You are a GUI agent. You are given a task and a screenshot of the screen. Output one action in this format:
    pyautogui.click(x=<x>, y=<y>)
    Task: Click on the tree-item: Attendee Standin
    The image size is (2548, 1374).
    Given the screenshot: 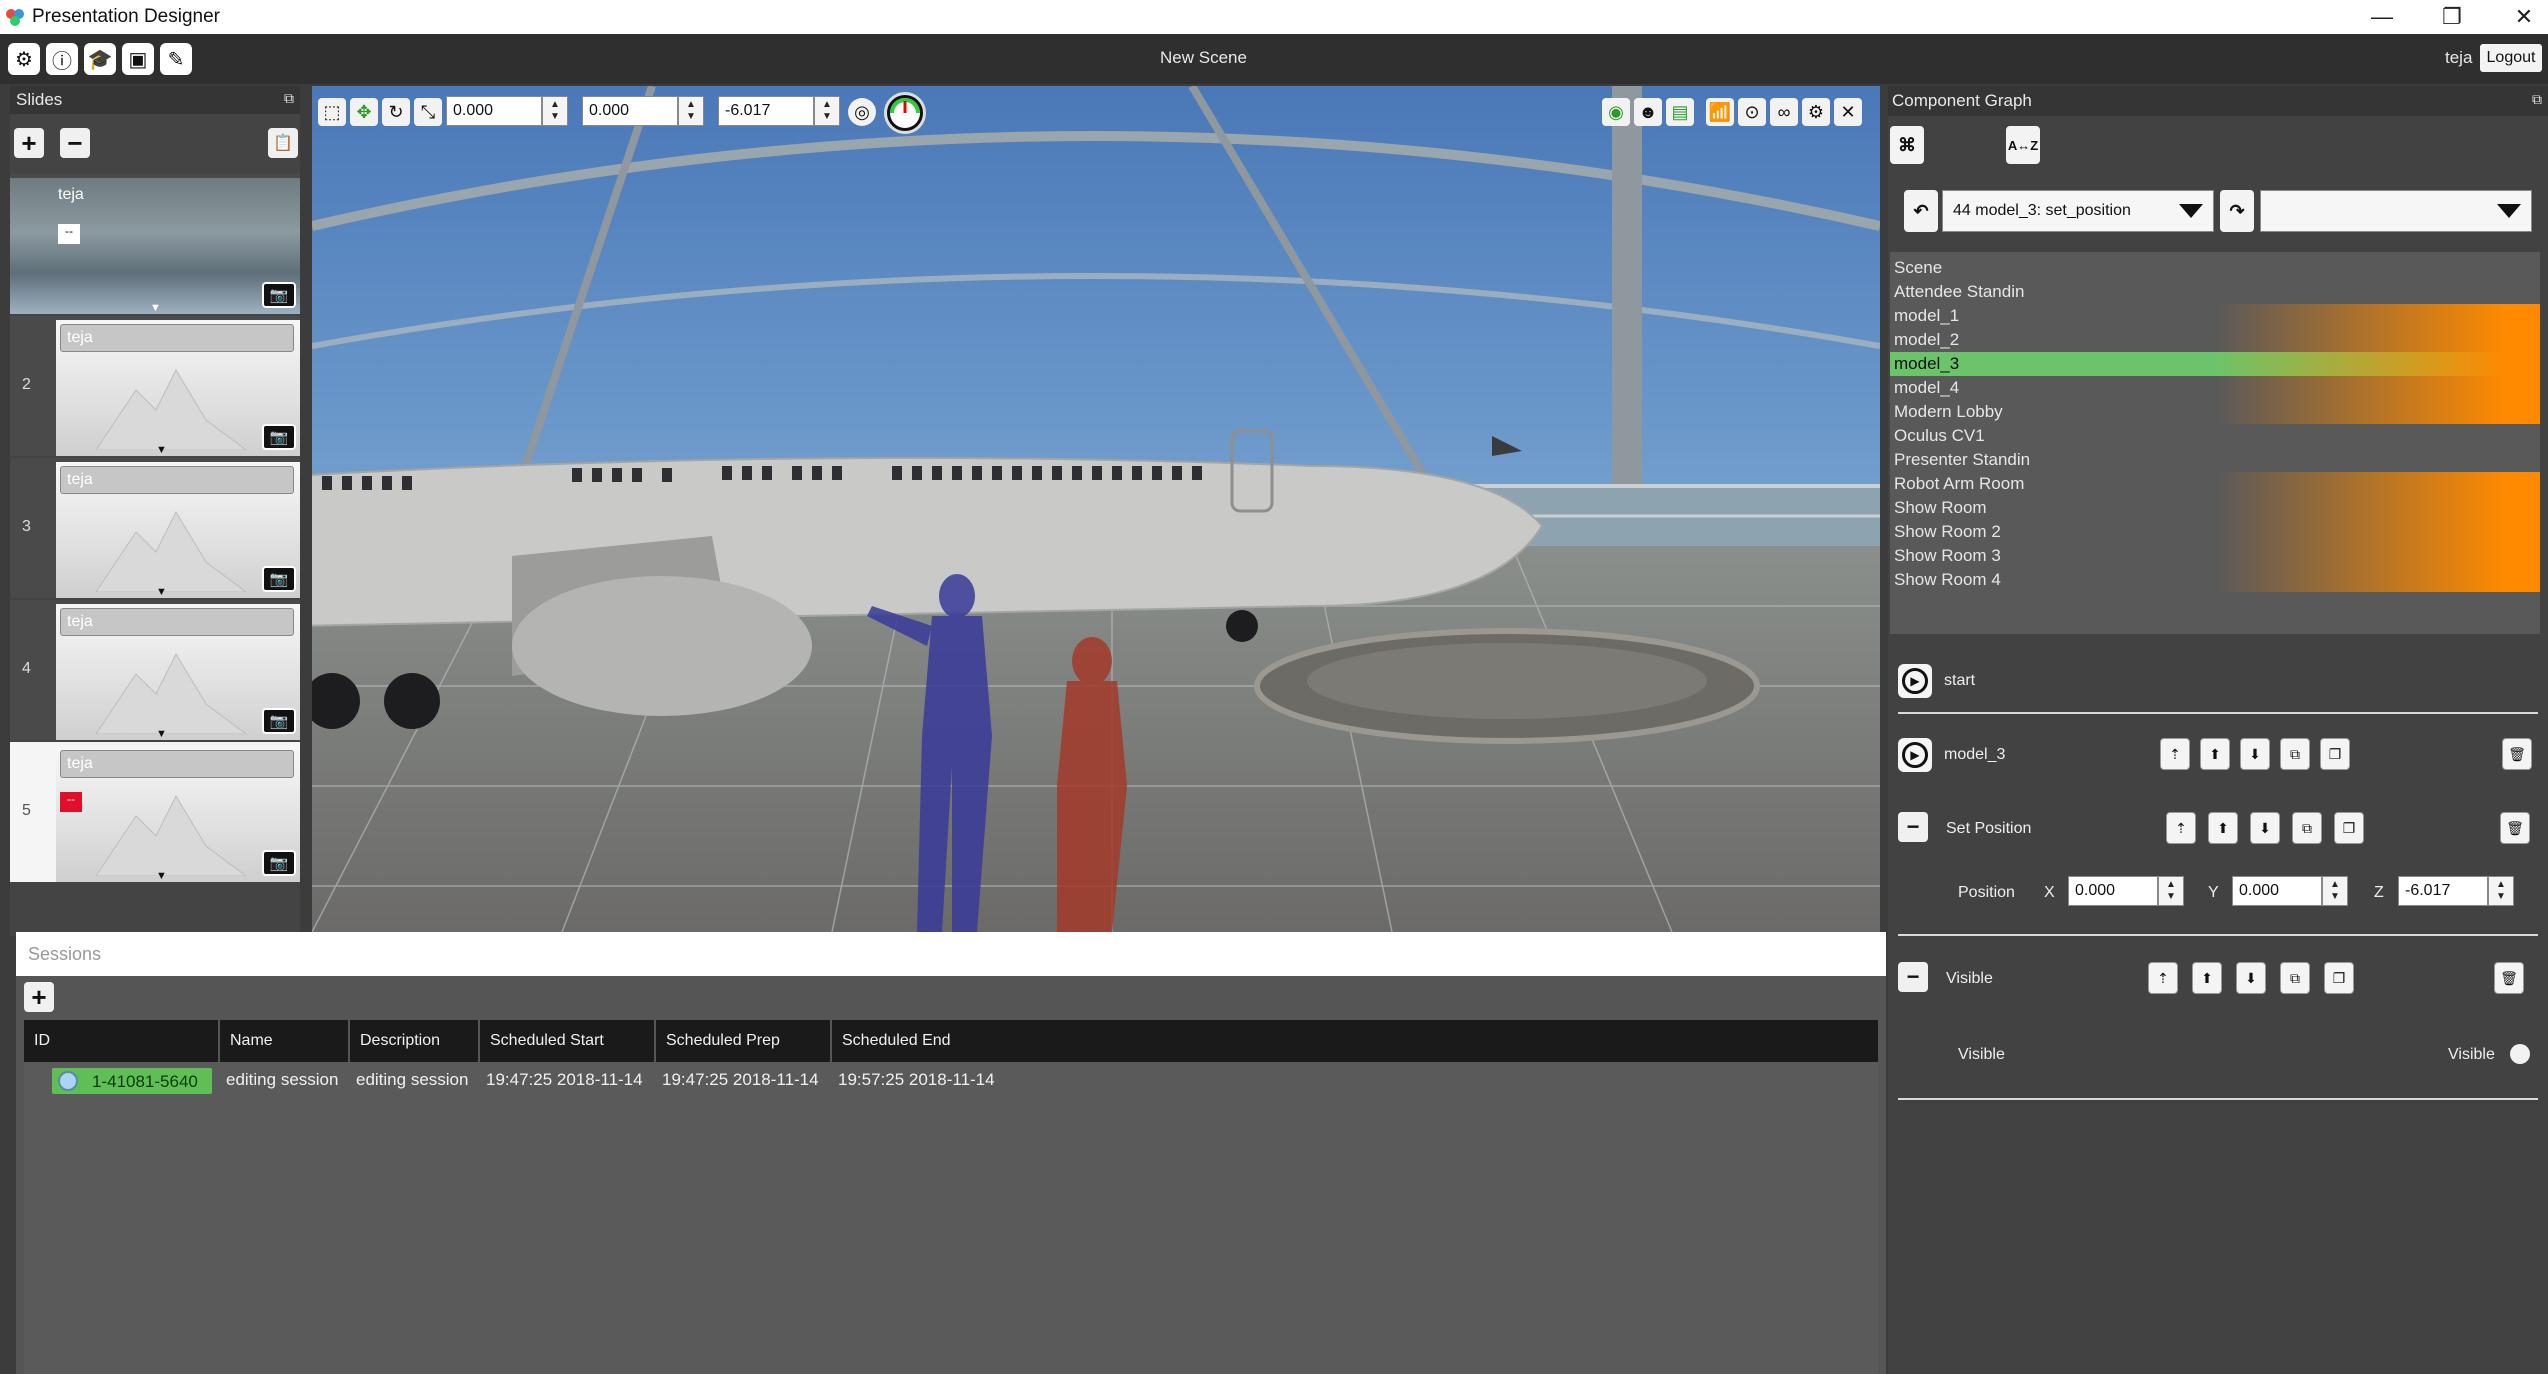 What is the action you would take?
    pyautogui.click(x=2215, y=292)
    